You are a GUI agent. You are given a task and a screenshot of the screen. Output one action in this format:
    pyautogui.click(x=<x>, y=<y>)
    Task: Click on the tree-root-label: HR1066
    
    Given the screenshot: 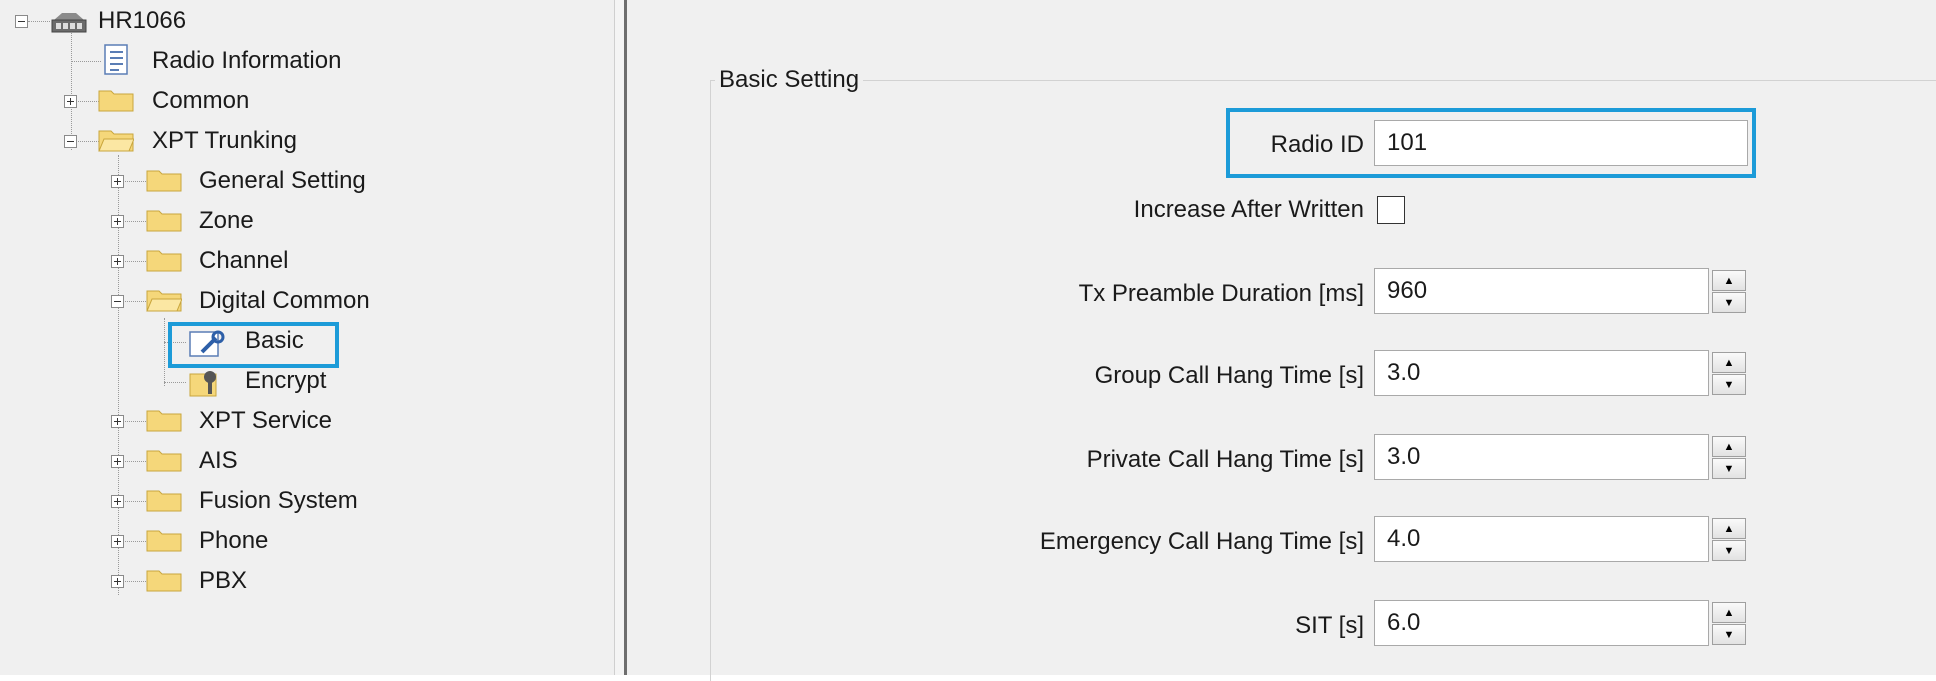 What is the action you would take?
    pyautogui.click(x=142, y=21)
    